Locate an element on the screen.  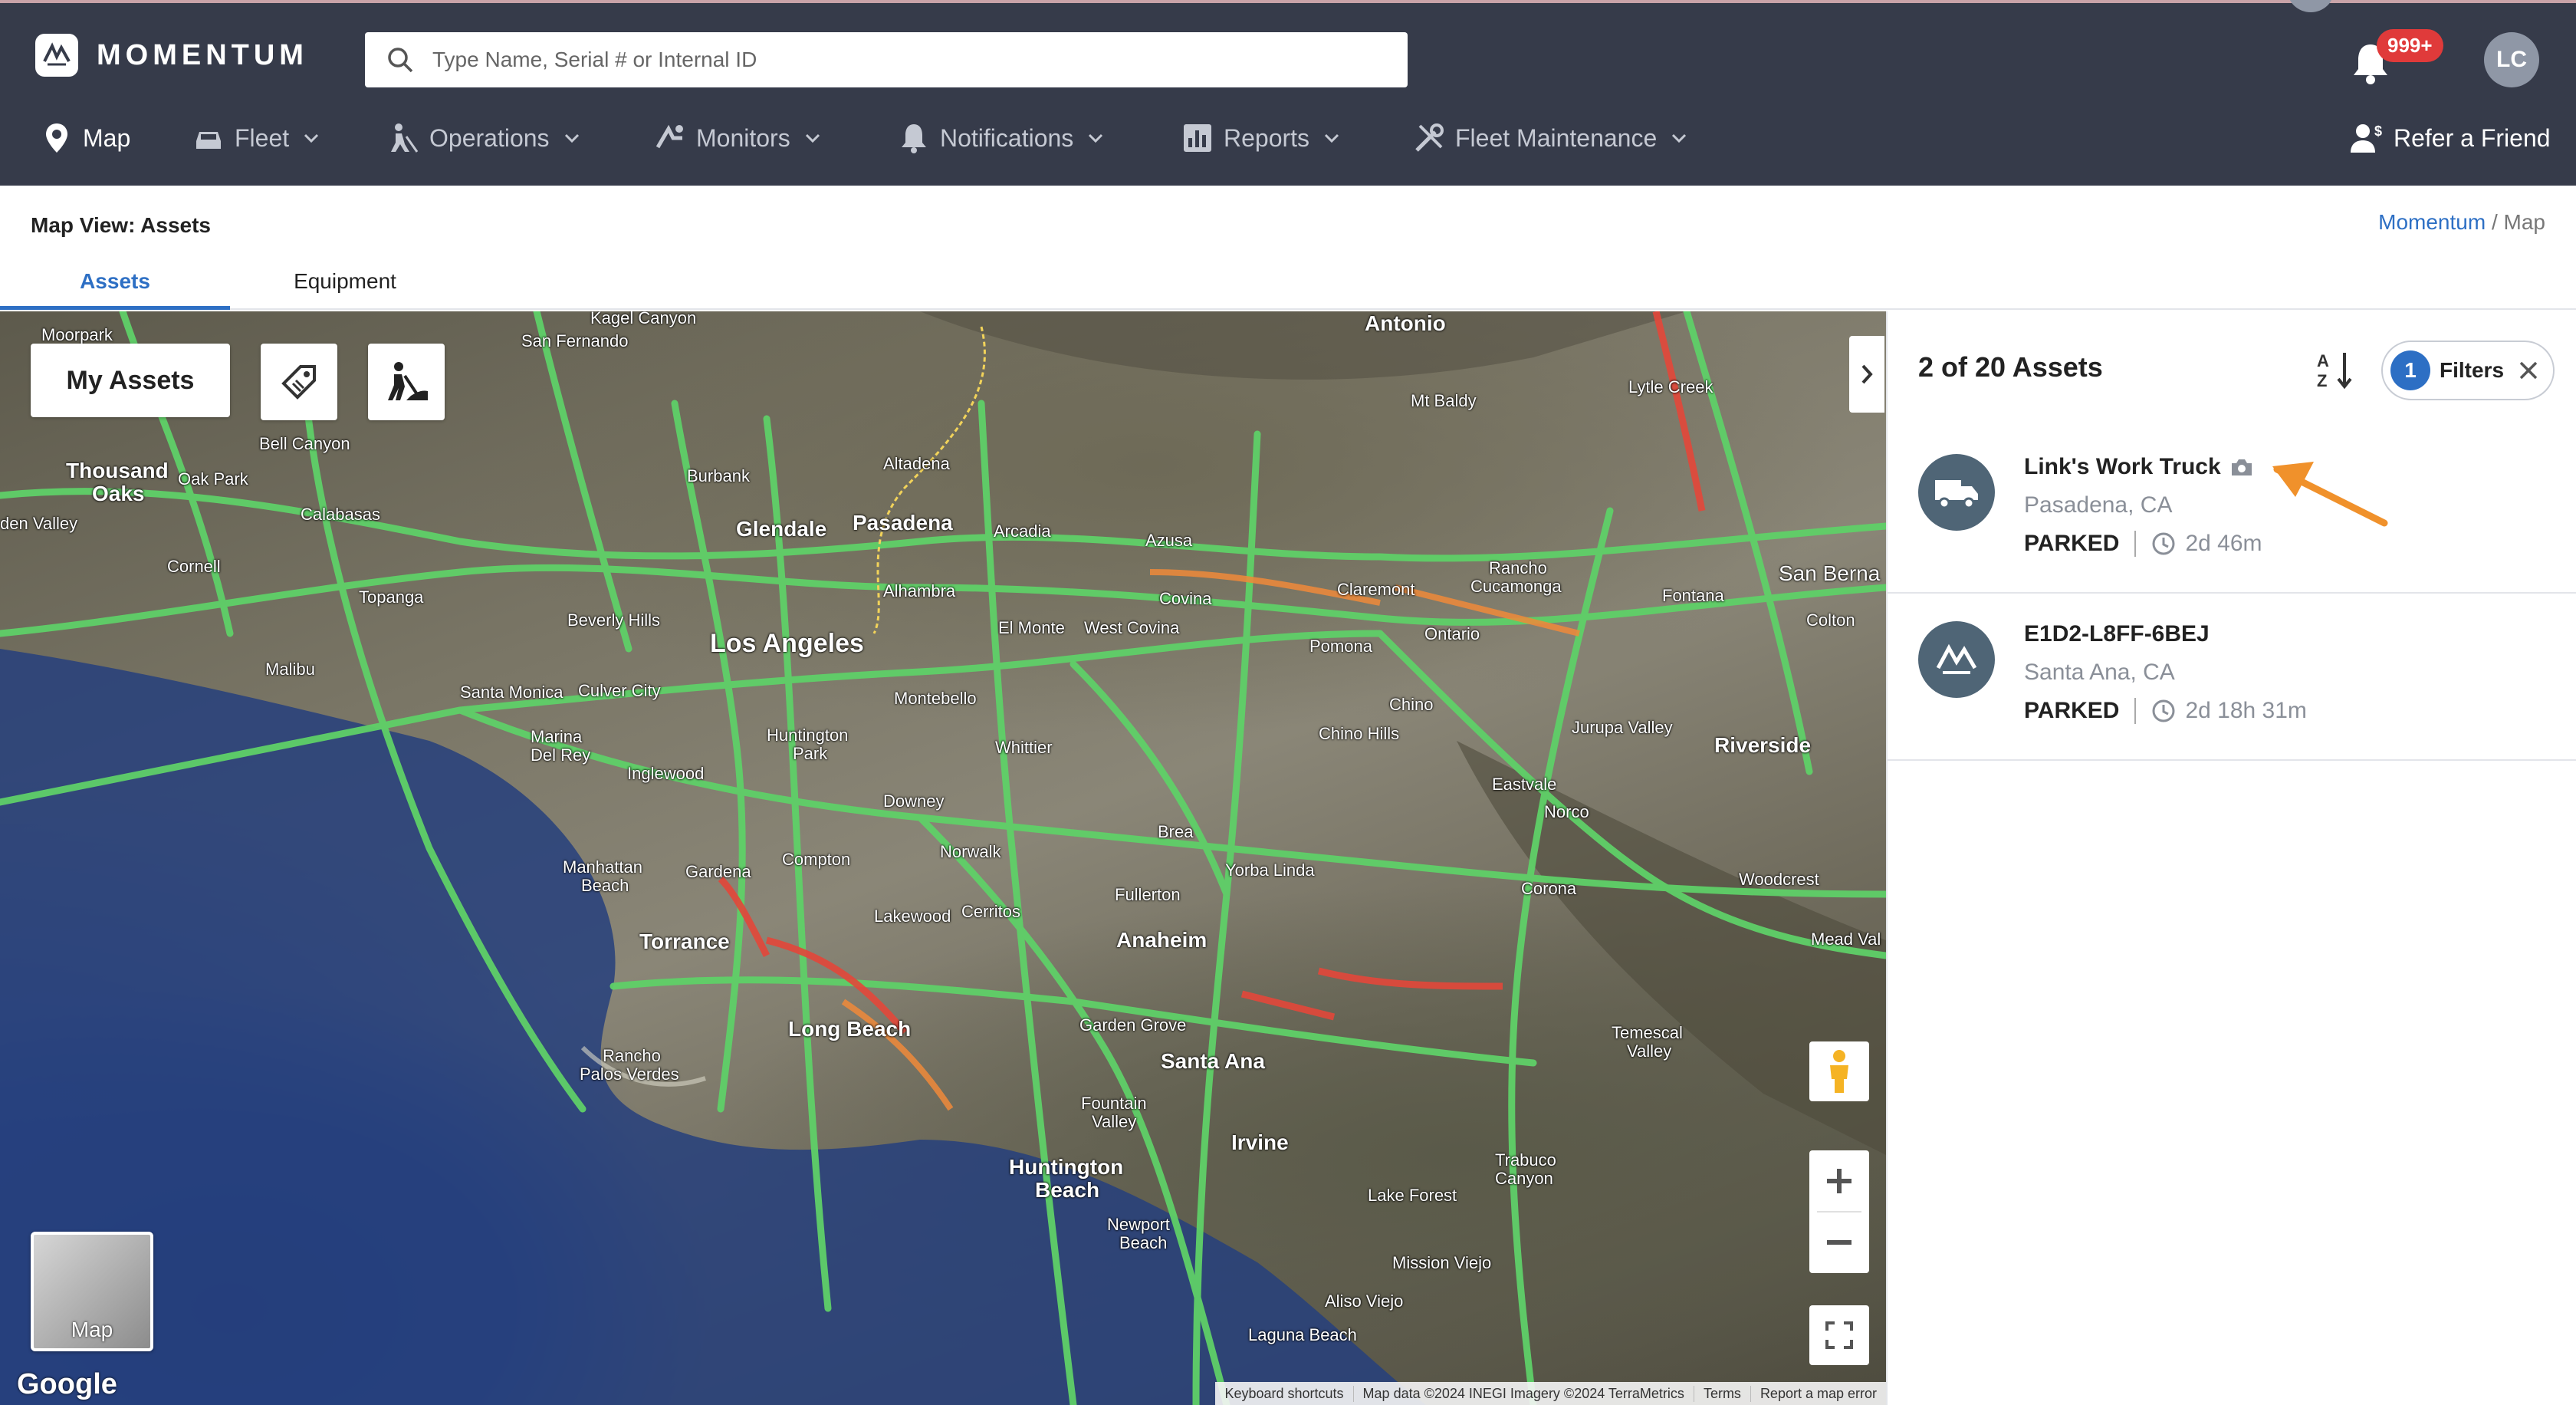
bell-icon is located at coordinates (914, 139).